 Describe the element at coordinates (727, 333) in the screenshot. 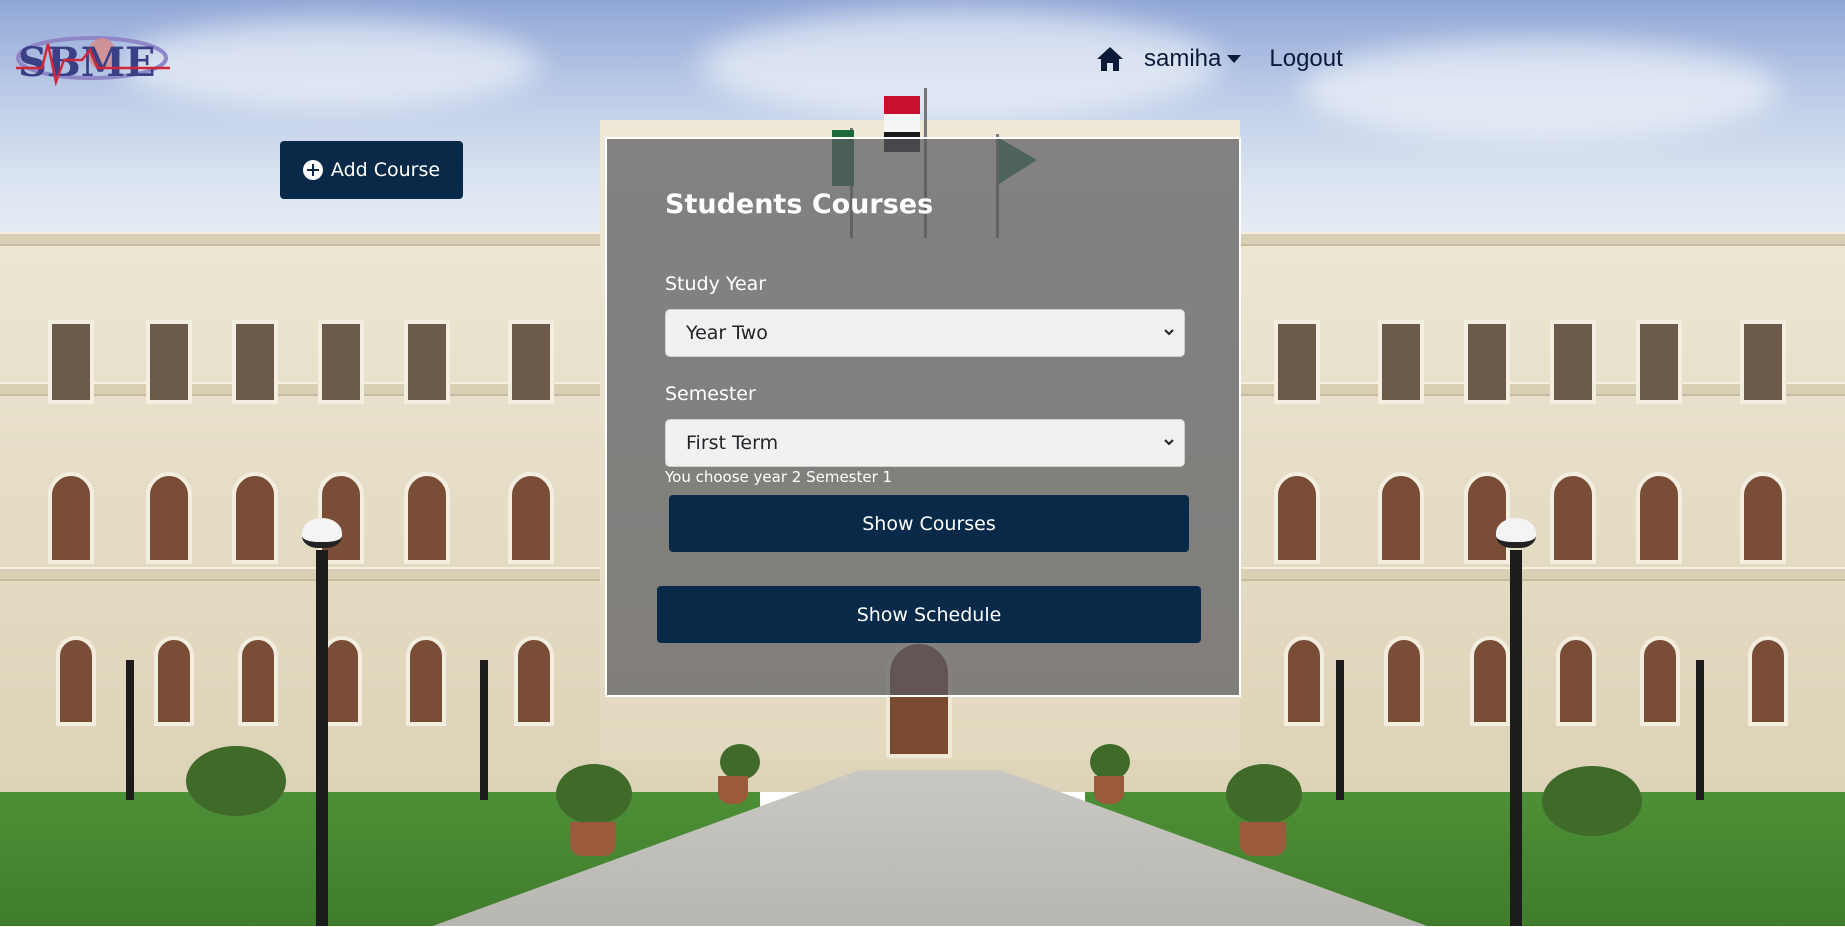

I see `study-year-value: Year Two` at that location.